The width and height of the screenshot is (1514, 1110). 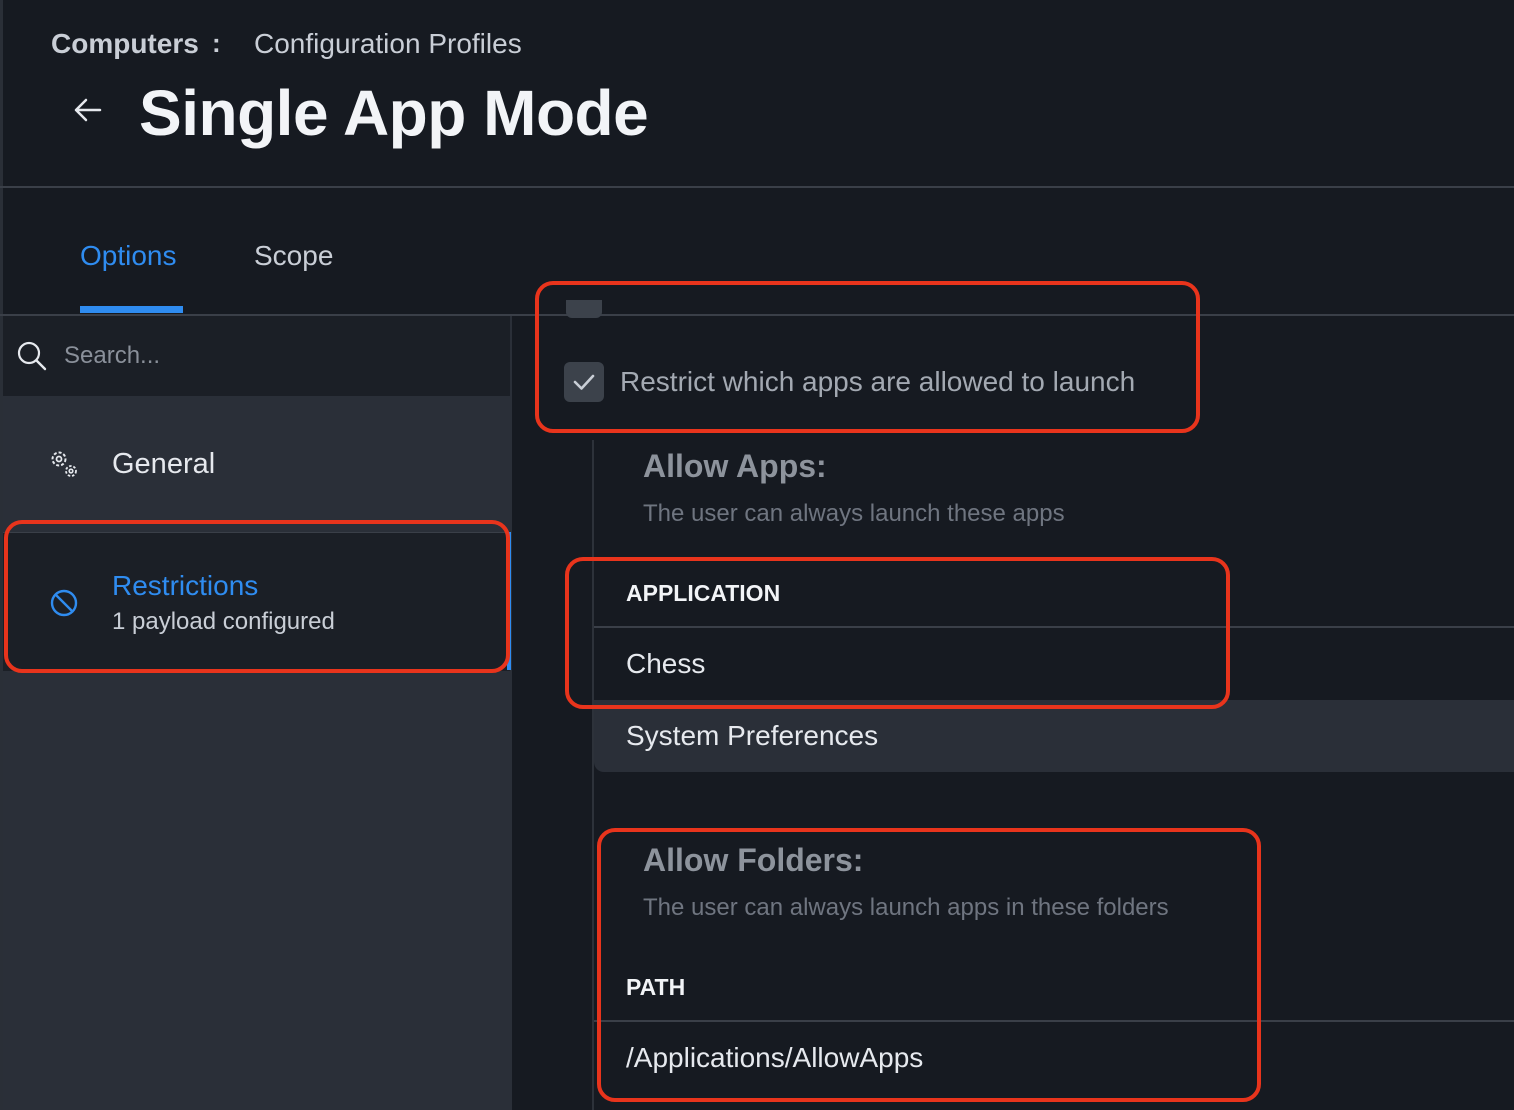 I want to click on arrow-left-icon, so click(x=88, y=110).